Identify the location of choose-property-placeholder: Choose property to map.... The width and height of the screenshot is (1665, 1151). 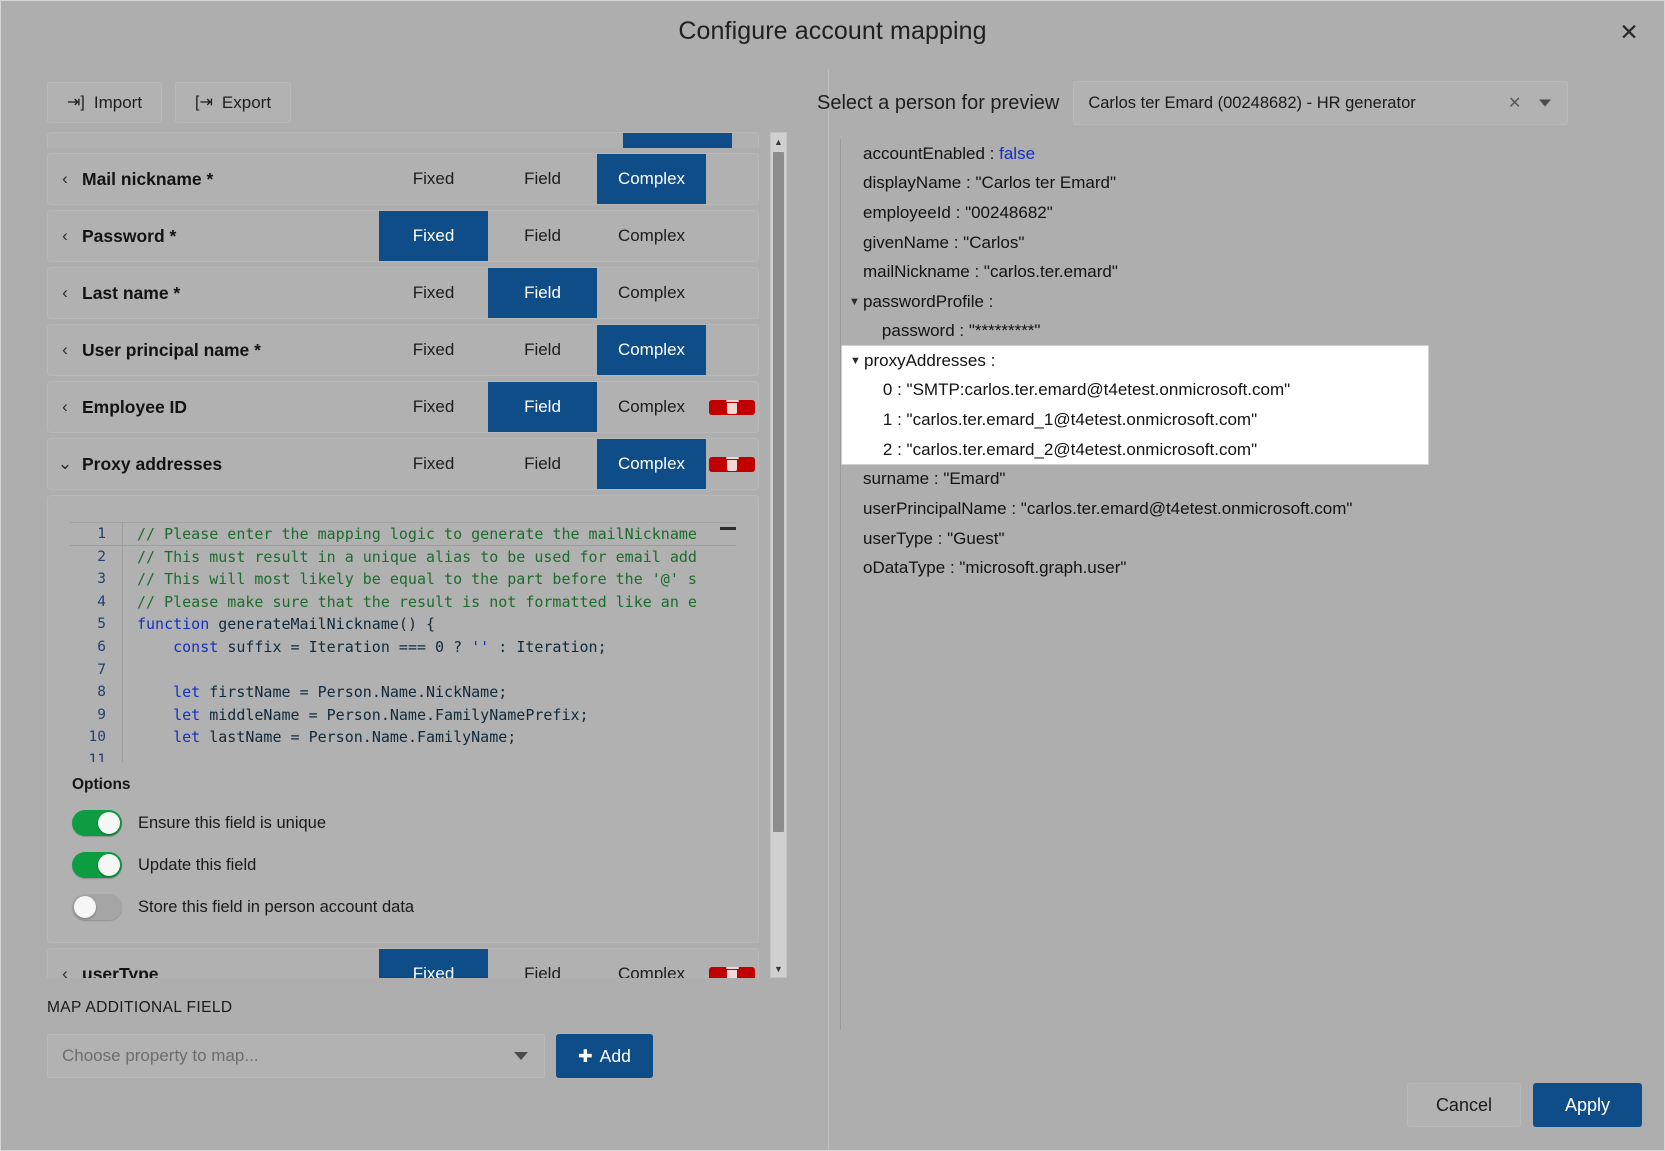
(160, 1055).